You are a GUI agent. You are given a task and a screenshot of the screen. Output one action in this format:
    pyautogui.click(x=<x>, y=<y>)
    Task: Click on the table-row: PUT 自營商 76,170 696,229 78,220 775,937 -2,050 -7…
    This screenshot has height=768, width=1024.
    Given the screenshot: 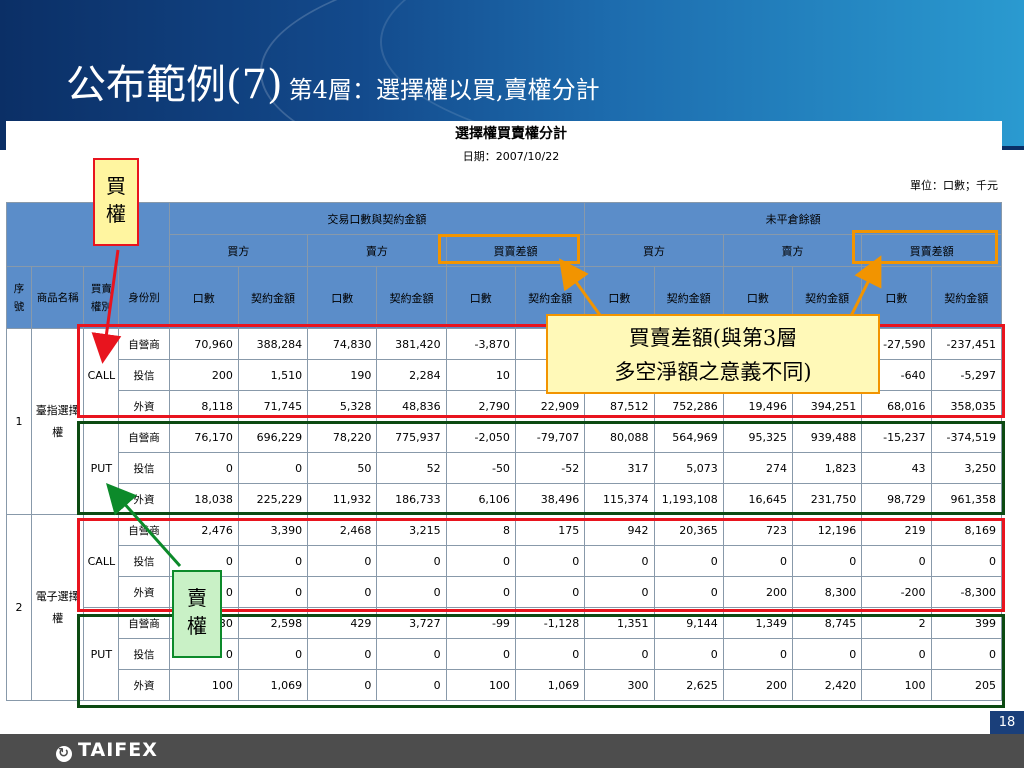 What is the action you would take?
    pyautogui.click(x=505, y=468)
    